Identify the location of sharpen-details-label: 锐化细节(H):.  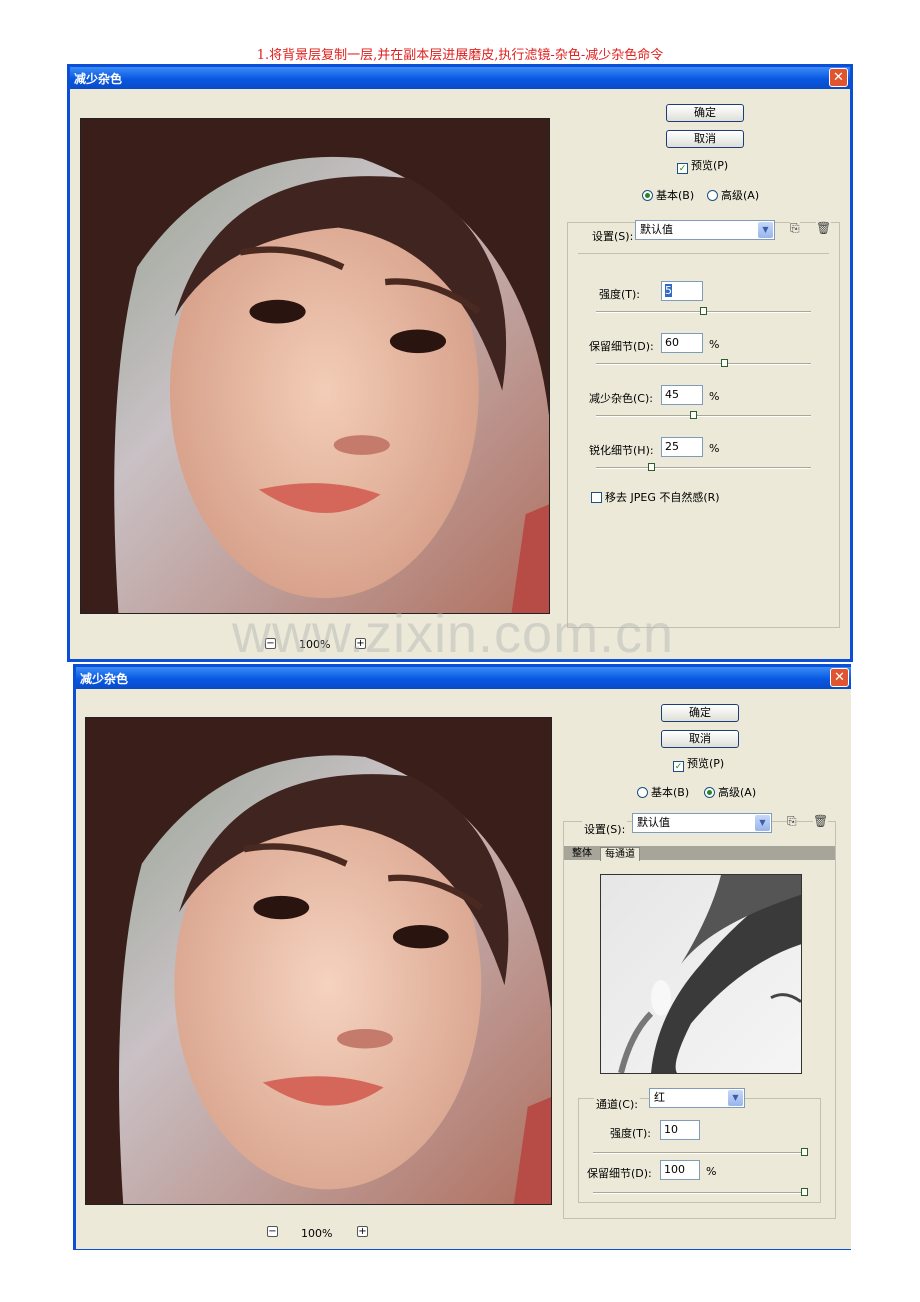
(621, 450).